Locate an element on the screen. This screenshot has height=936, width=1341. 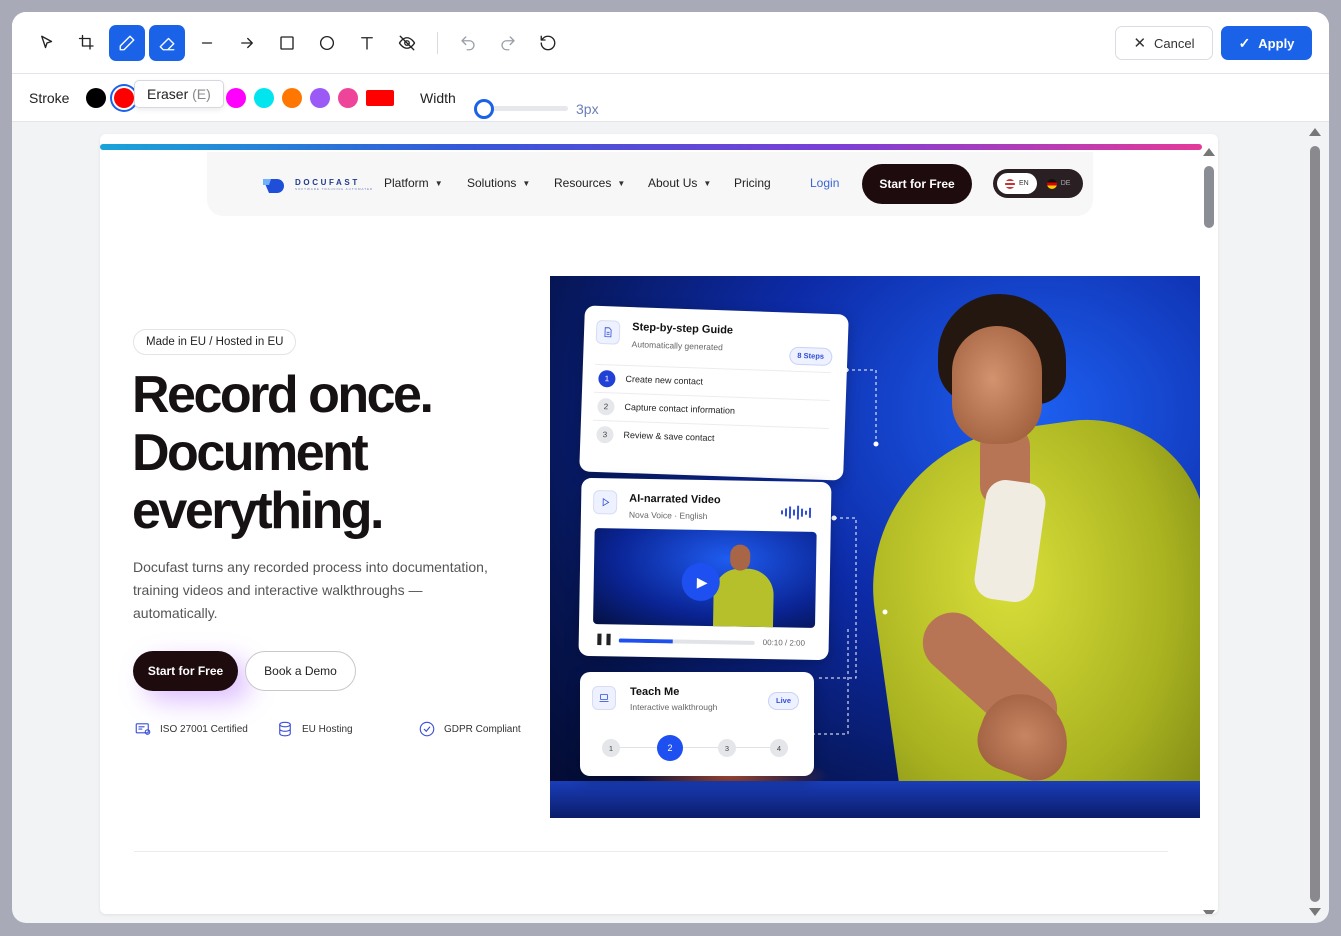
trust-iso: ISO 27001 Certified is located at coordinates (191, 729).